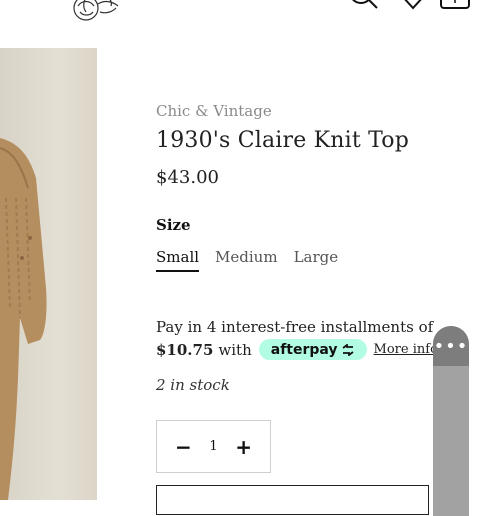 The width and height of the screenshot is (487, 516). What do you see at coordinates (451, 421) in the screenshot?
I see `floating-widget: •••` at bounding box center [451, 421].